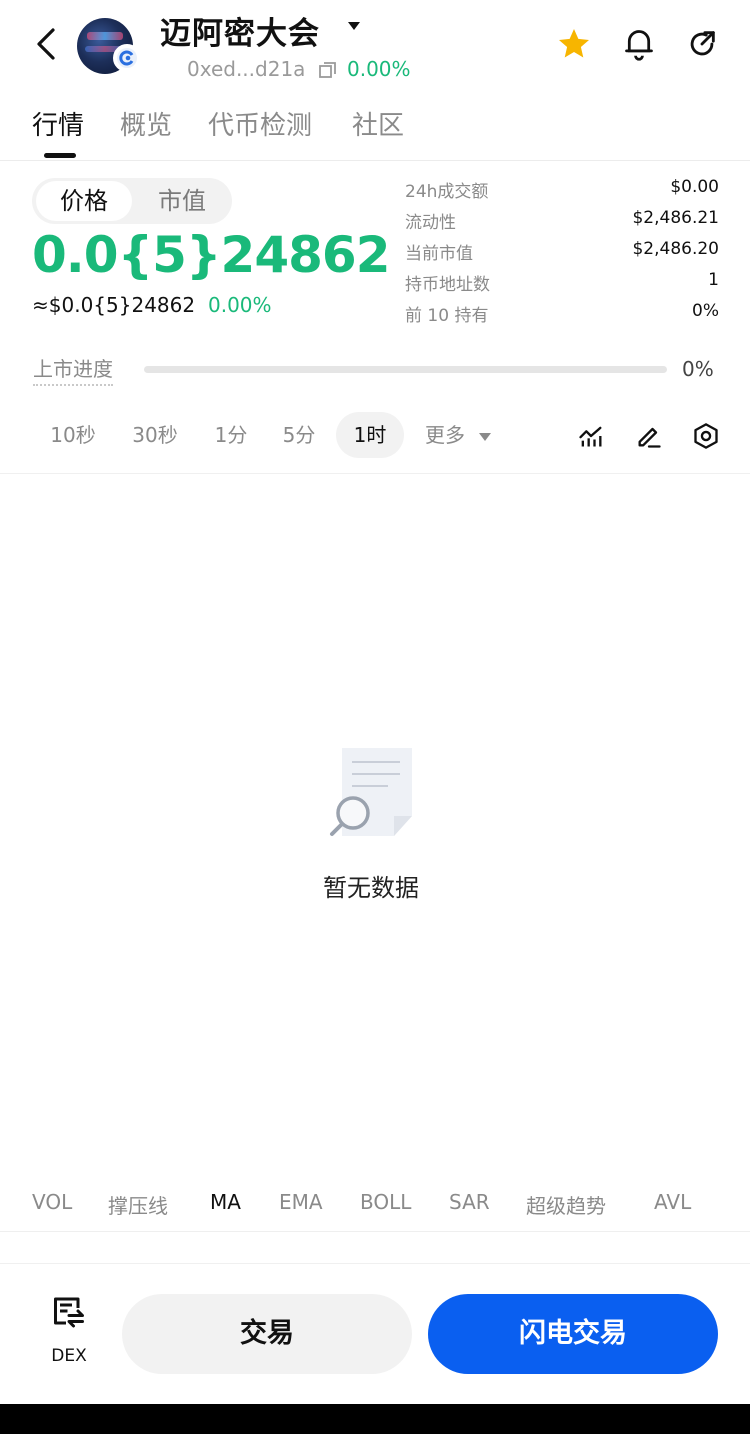 This screenshot has height=1434, width=750. Describe the element at coordinates (73, 435) in the screenshot. I see `timeframe-10s: 10秒` at that location.